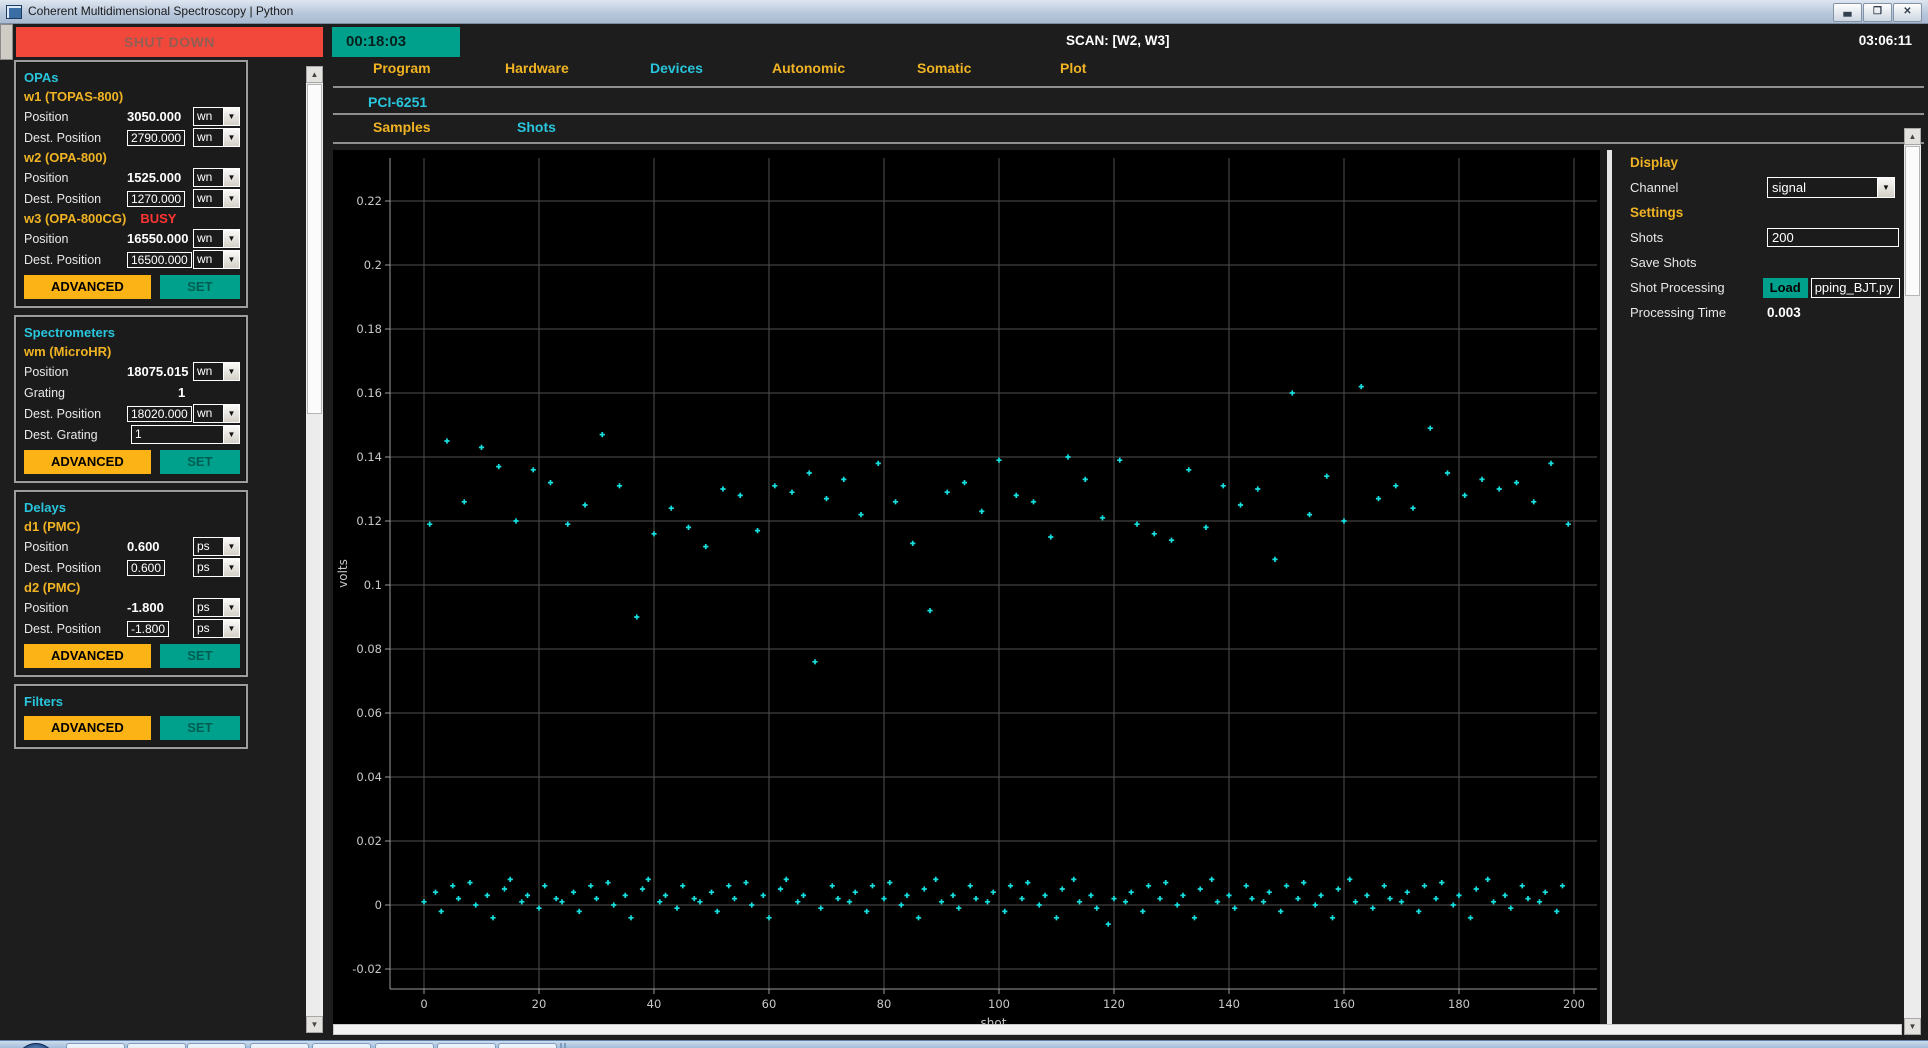 Image resolution: width=1928 pixels, height=1048 pixels. What do you see at coordinates (95, 1045) in the screenshot?
I see `taskbar-button-orange-app` at bounding box center [95, 1045].